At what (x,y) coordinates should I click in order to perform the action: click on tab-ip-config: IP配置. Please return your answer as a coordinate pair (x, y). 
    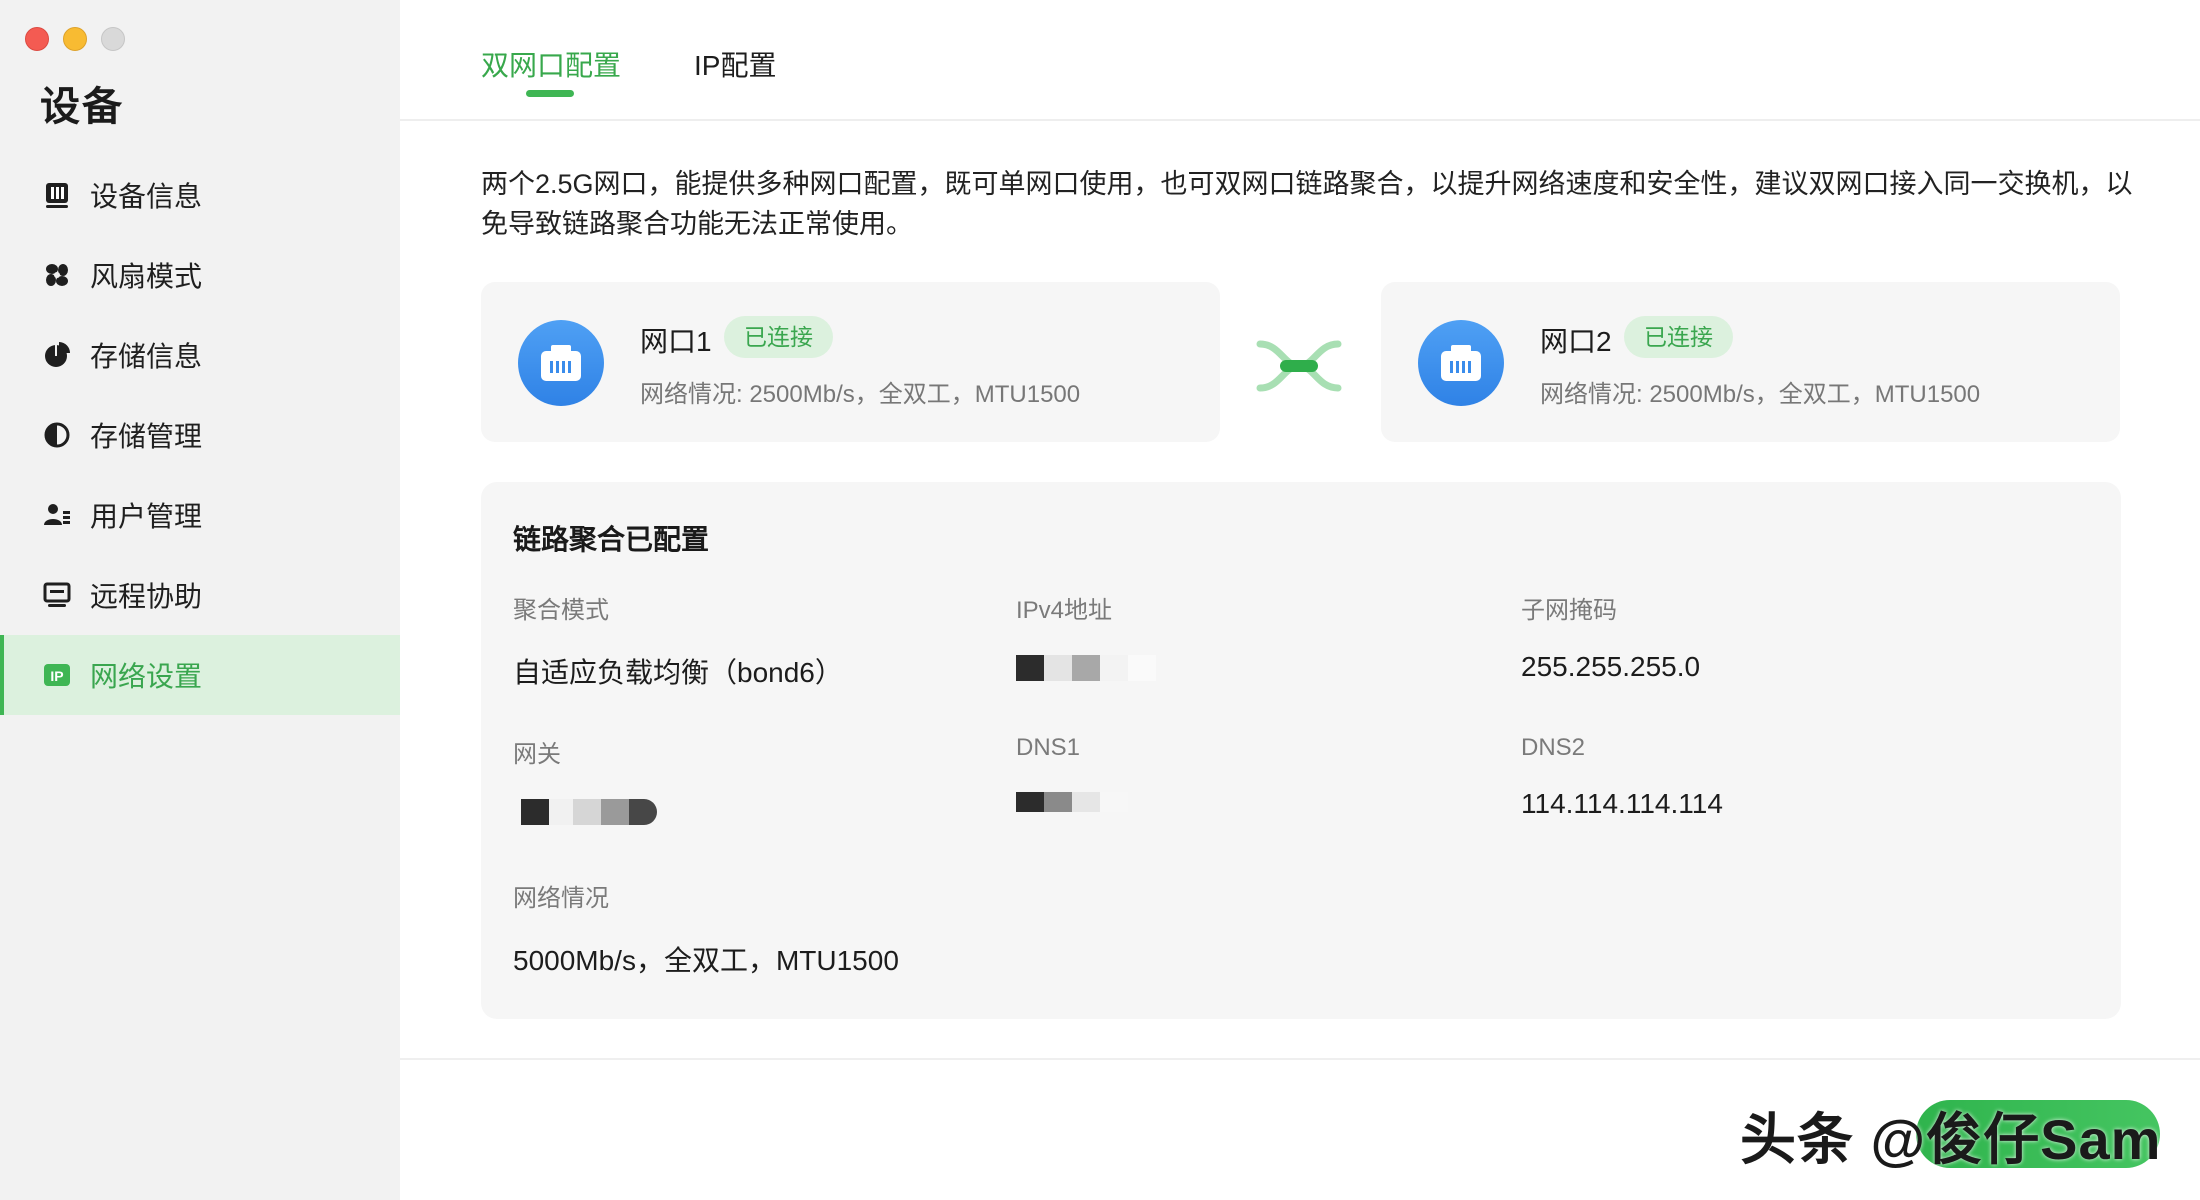
    Looking at the image, I should click on (735, 64).